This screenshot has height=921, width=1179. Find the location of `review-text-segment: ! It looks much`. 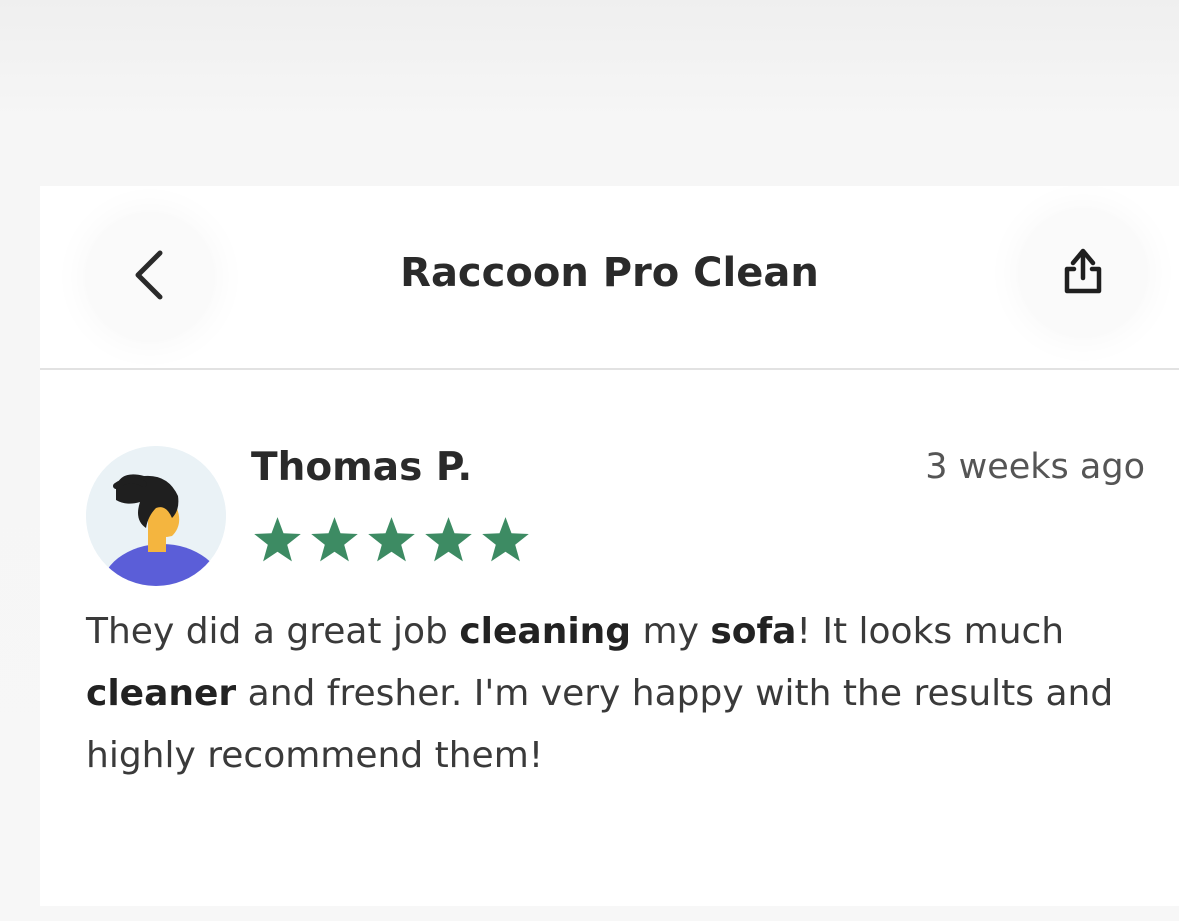

review-text-segment: ! It looks much is located at coordinates (930, 631).